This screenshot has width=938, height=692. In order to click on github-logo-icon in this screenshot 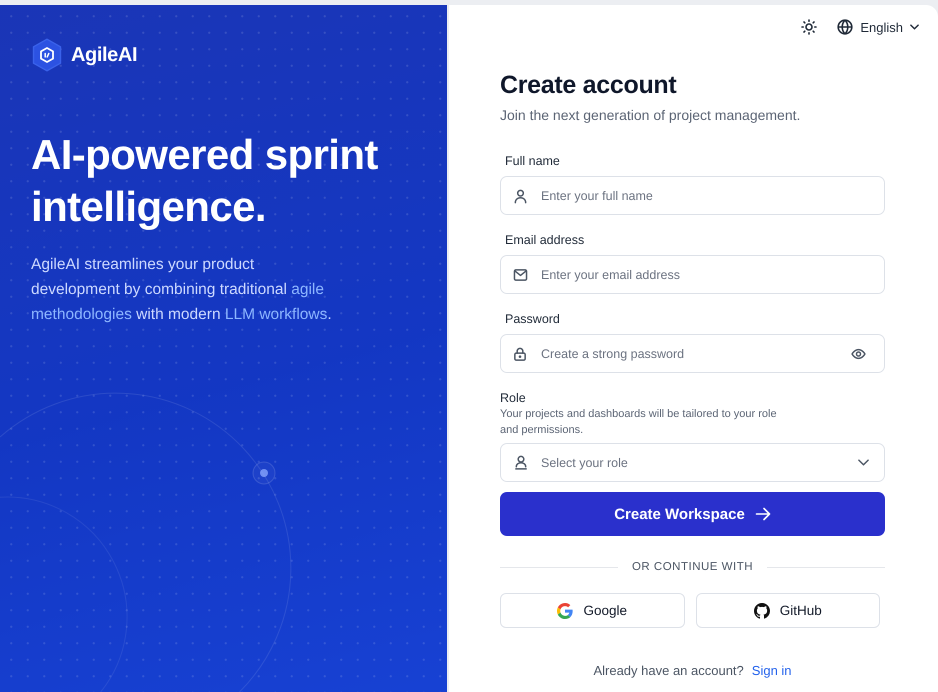, I will do `click(762, 610)`.